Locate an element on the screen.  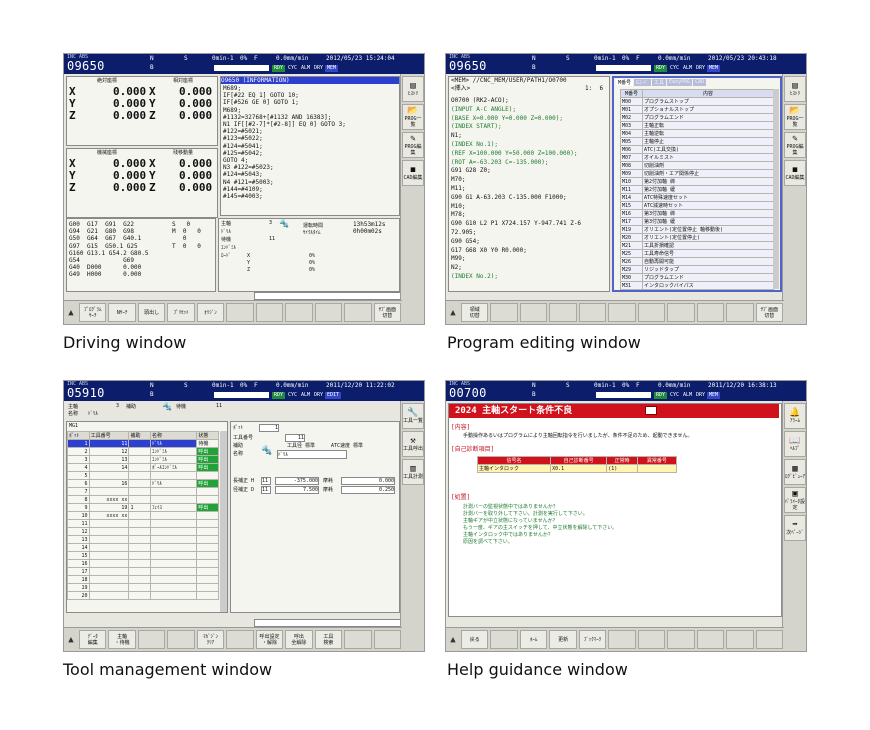
side-button: 🔔 ｱﾗｰﾑ is located at coordinates (795, 416).